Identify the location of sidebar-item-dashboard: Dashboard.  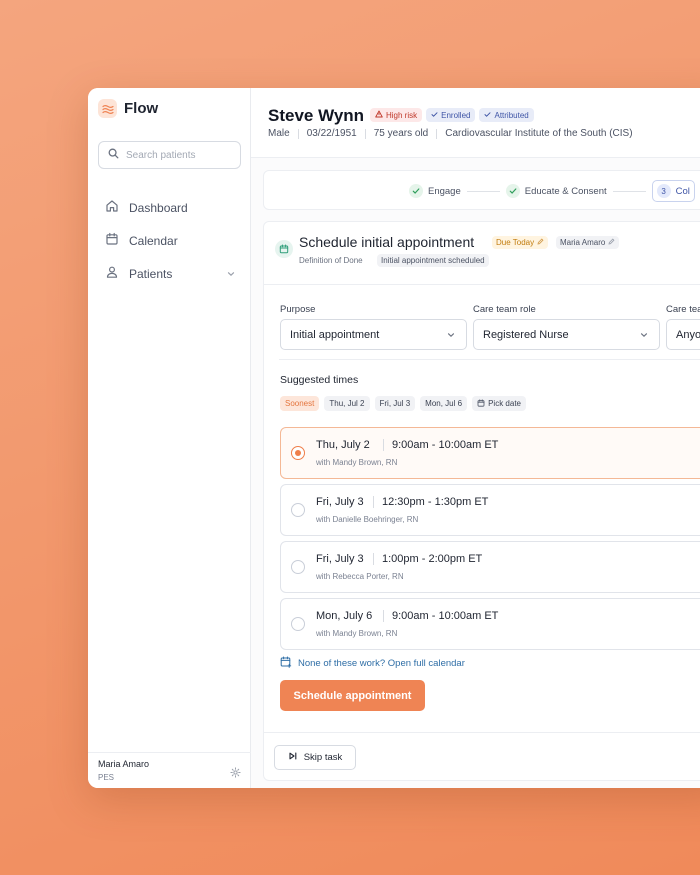
(169, 207).